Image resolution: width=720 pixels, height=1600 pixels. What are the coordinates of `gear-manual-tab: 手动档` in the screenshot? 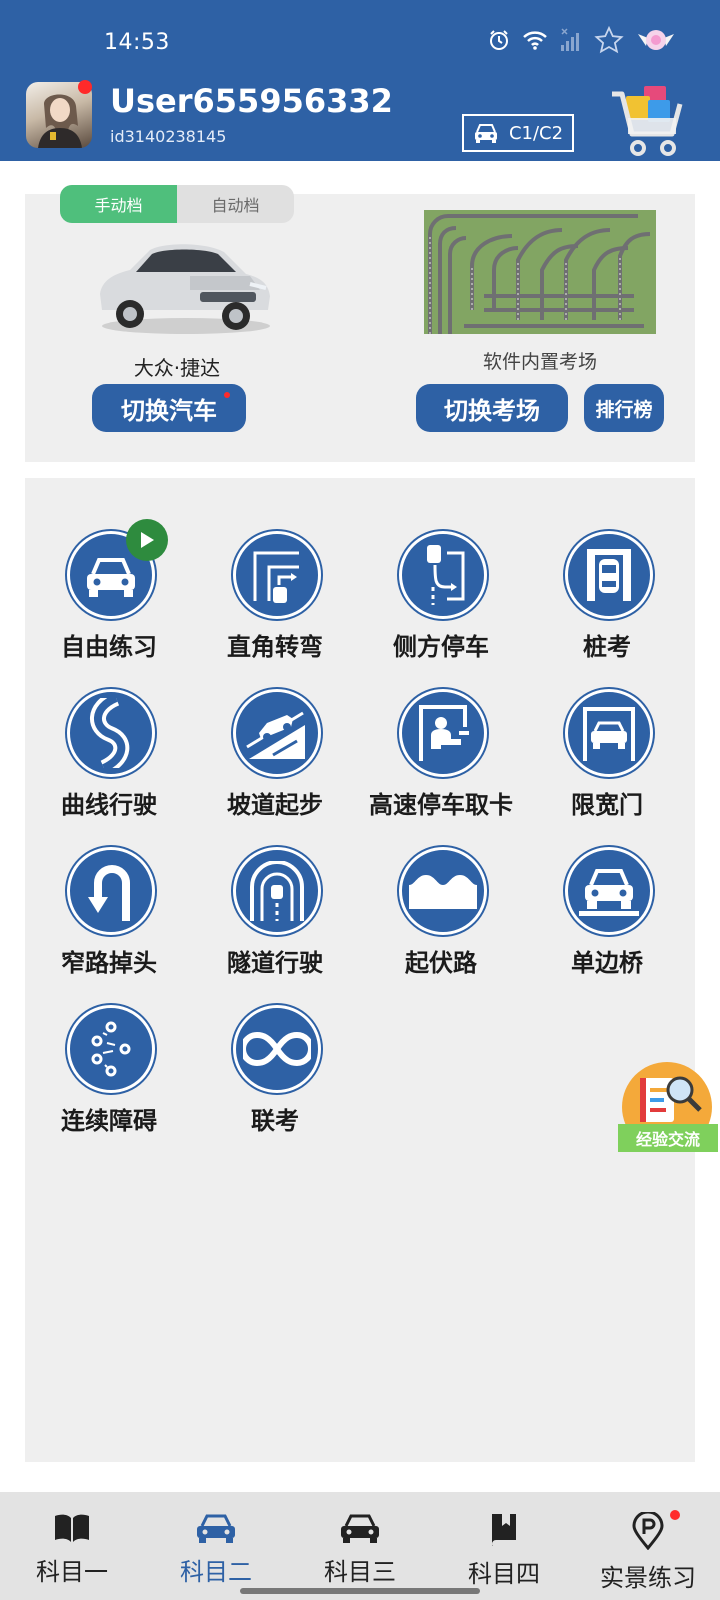 It's located at (118, 204).